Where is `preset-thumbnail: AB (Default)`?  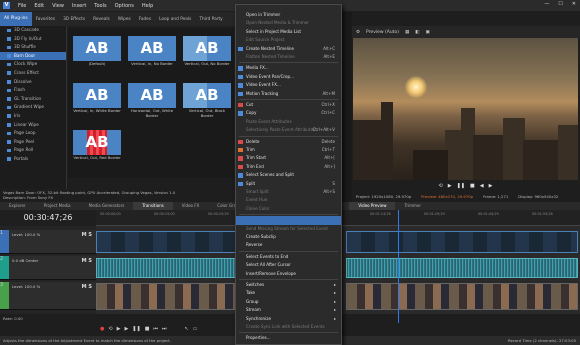 preset-thumbnail: AB (Default) is located at coordinates (97, 56).